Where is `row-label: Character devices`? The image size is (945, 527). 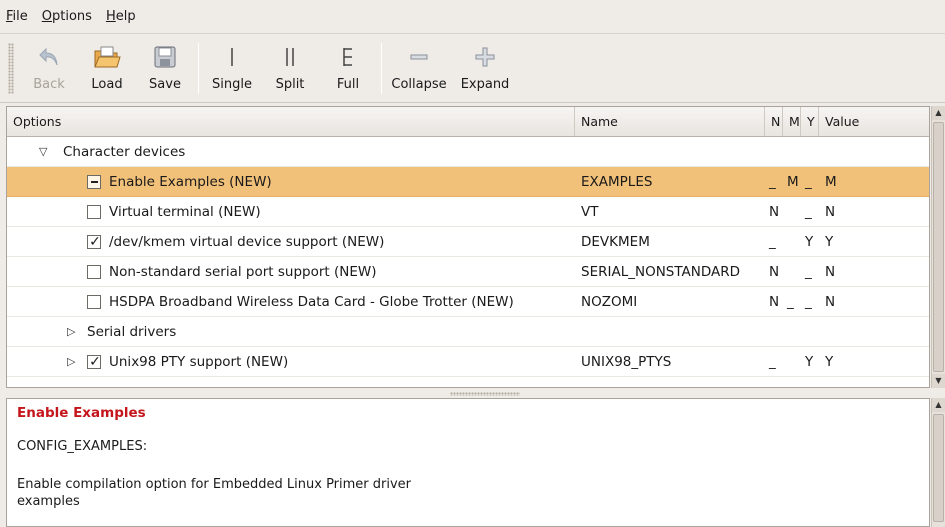
row-label: Character devices is located at coordinates (124, 152).